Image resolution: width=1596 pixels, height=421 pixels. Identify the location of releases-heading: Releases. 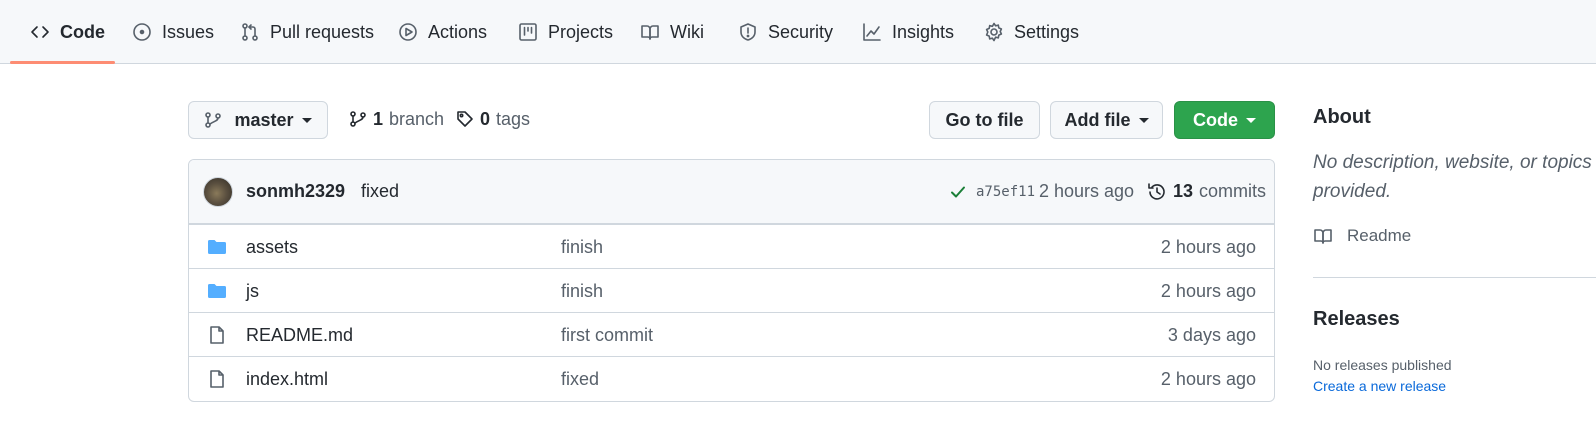
(1356, 319).